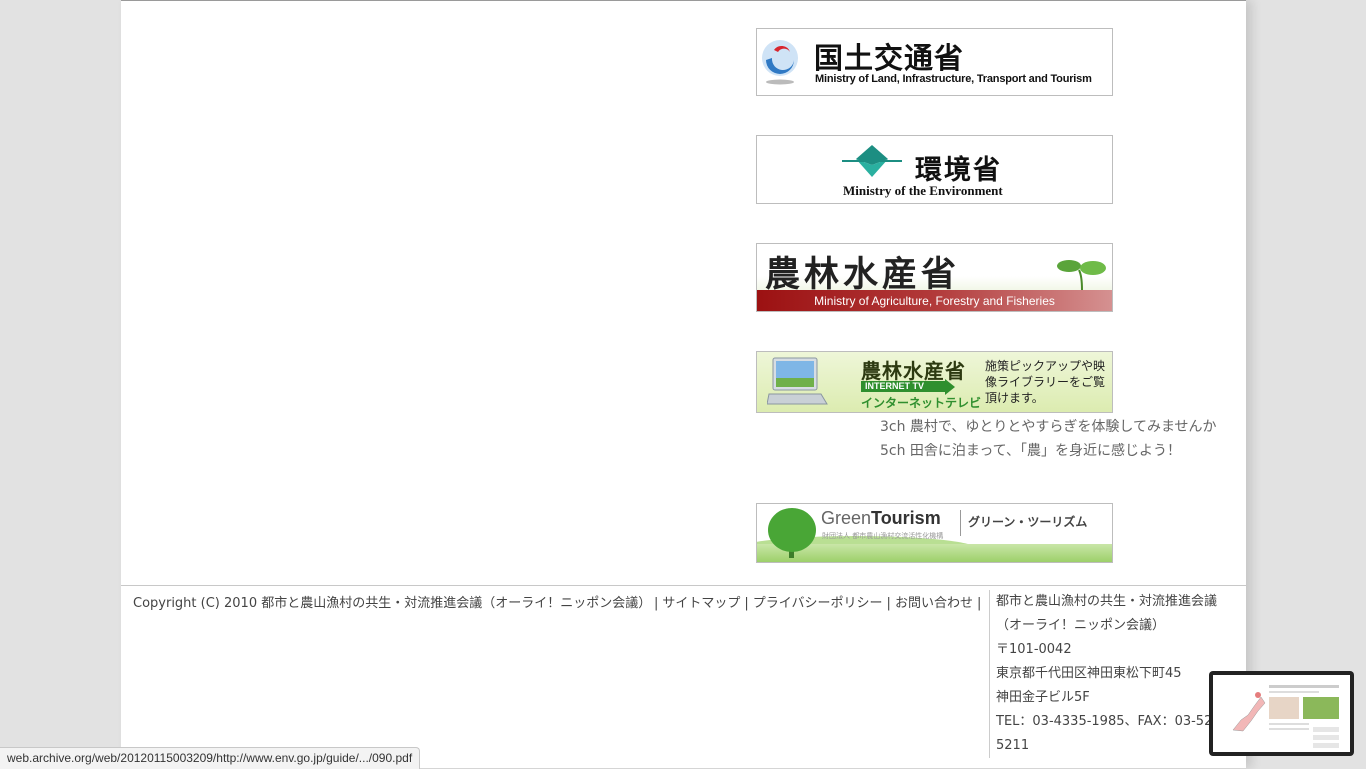 The image size is (1366, 769). Describe the element at coordinates (1034, 649) in the screenshot. I see `address-line: 〒101-0042` at that location.